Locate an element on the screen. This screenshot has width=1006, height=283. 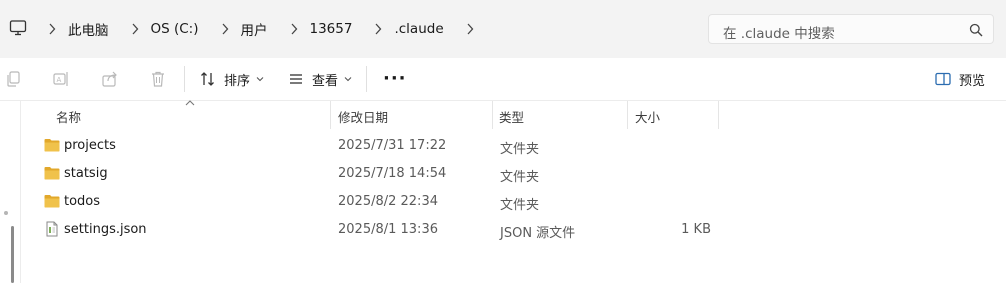
column-type-label: 类型 is located at coordinates (512, 117).